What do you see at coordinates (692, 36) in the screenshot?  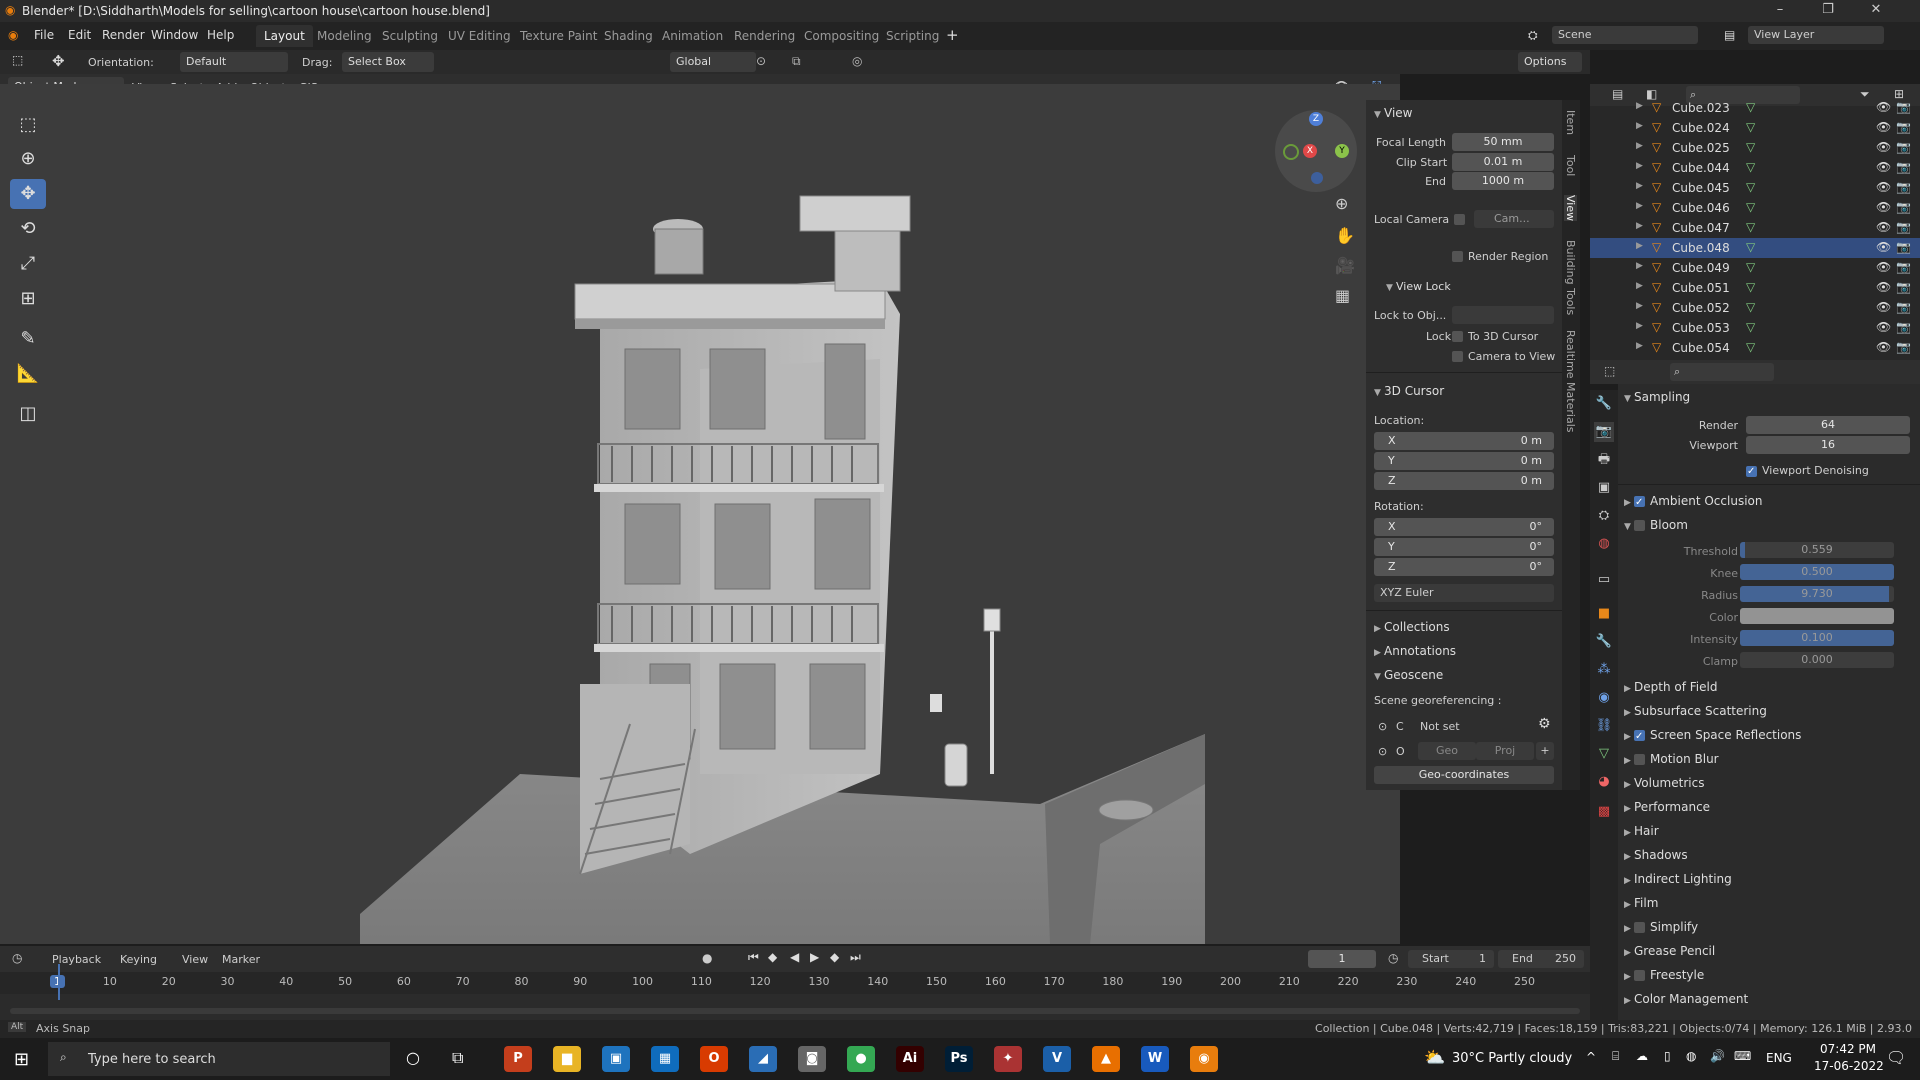 I see `tab-animation: Animation` at bounding box center [692, 36].